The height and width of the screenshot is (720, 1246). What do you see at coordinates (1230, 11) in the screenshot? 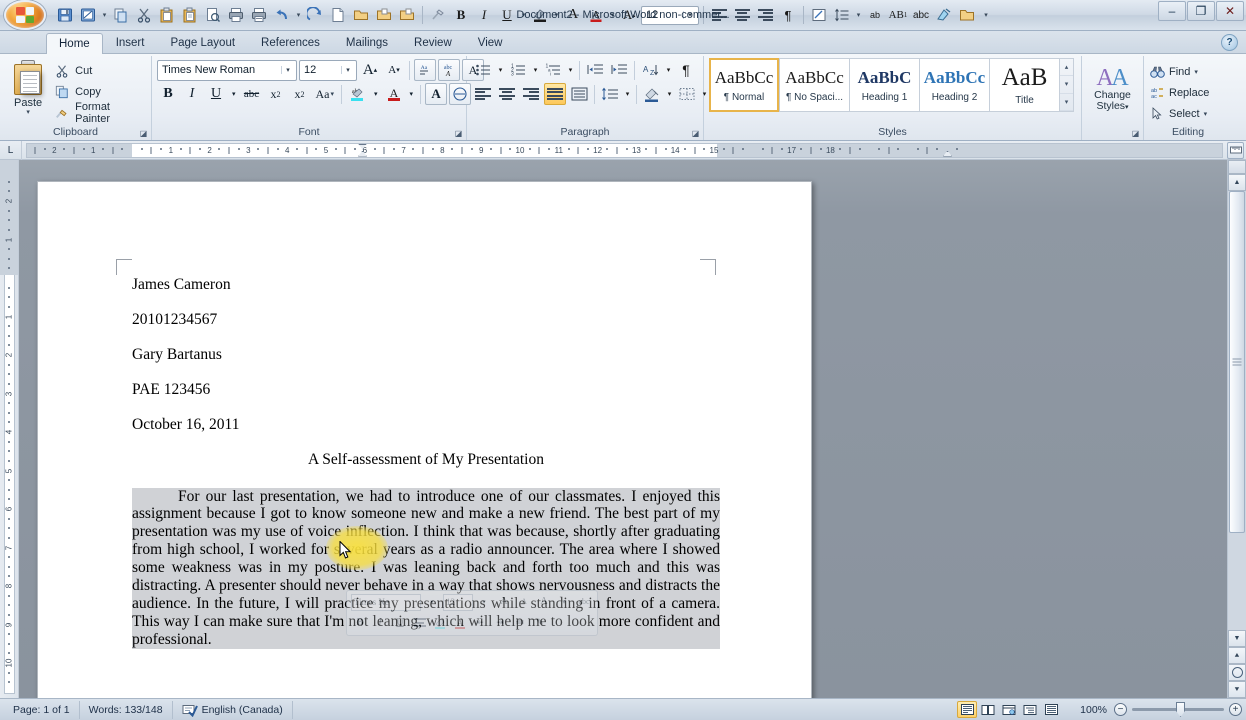
I see `close-button: ✕` at bounding box center [1230, 11].